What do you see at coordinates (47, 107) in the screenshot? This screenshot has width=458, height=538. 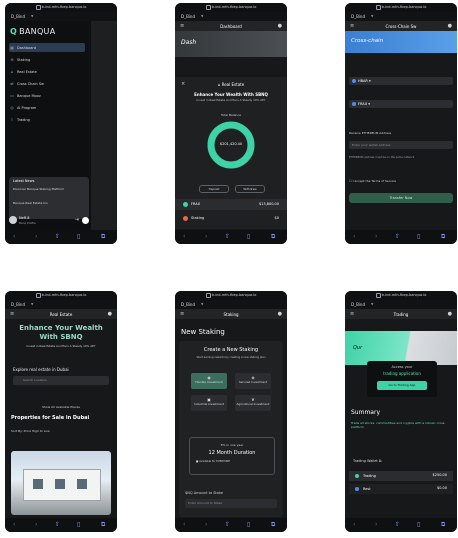 I see `sidebar-item-ai-program: ◎ AI Program` at bounding box center [47, 107].